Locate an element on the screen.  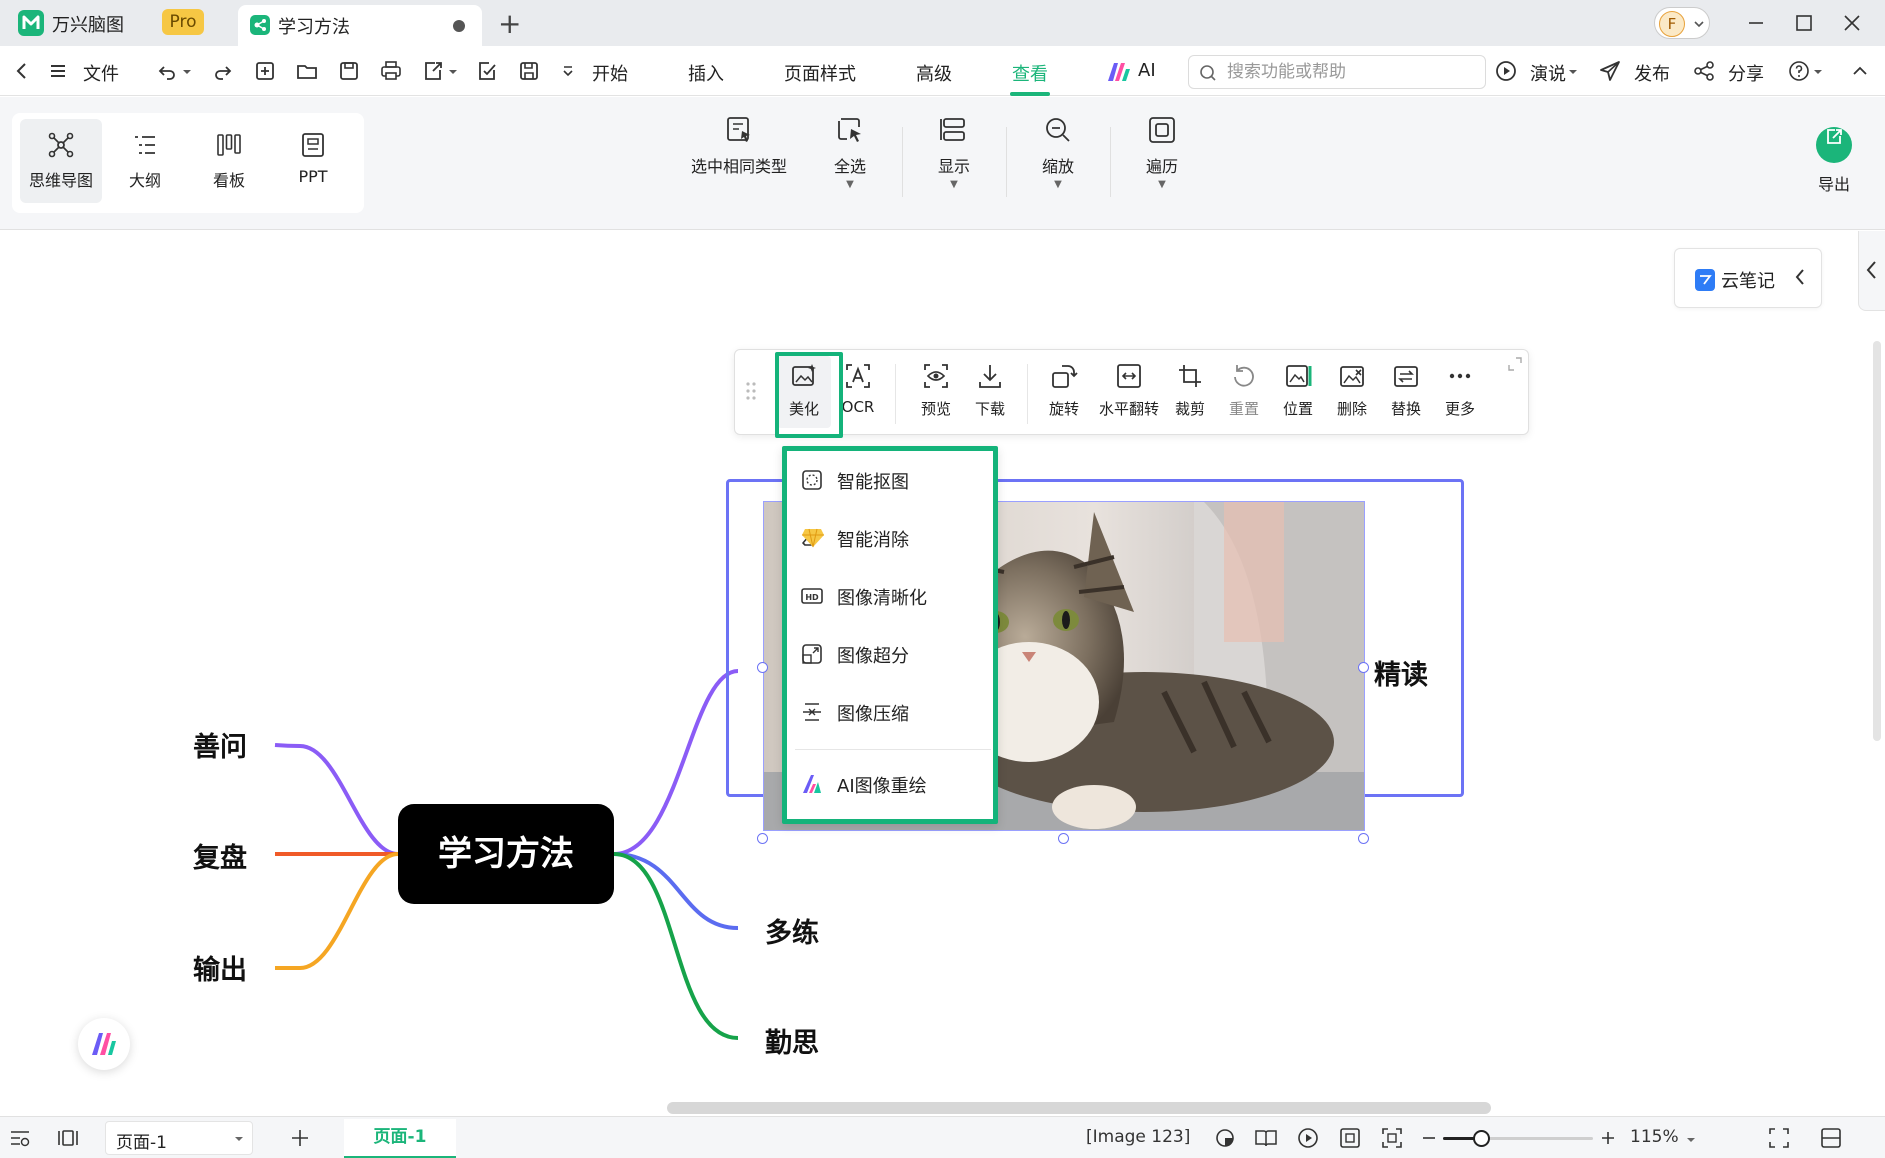
topic-duolian: 多练 is located at coordinates (792, 930).